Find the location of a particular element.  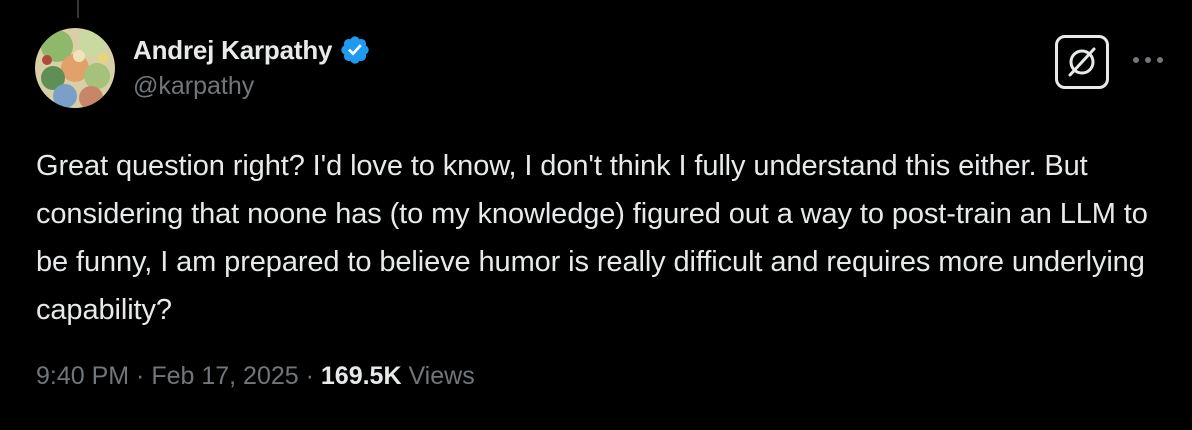

author-handle: @karpathy is located at coordinates (252, 86).